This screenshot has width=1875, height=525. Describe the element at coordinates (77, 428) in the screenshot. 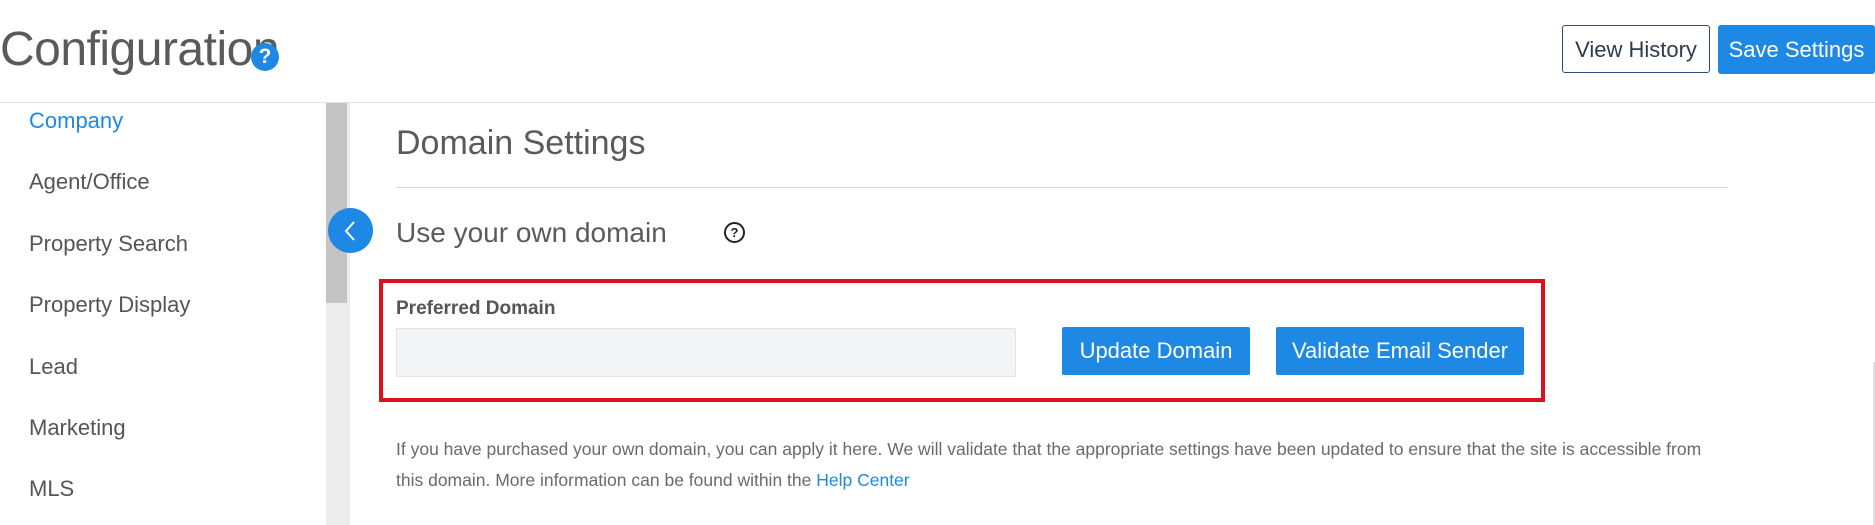

I see `sidebar-item-marketing: Marketing` at that location.